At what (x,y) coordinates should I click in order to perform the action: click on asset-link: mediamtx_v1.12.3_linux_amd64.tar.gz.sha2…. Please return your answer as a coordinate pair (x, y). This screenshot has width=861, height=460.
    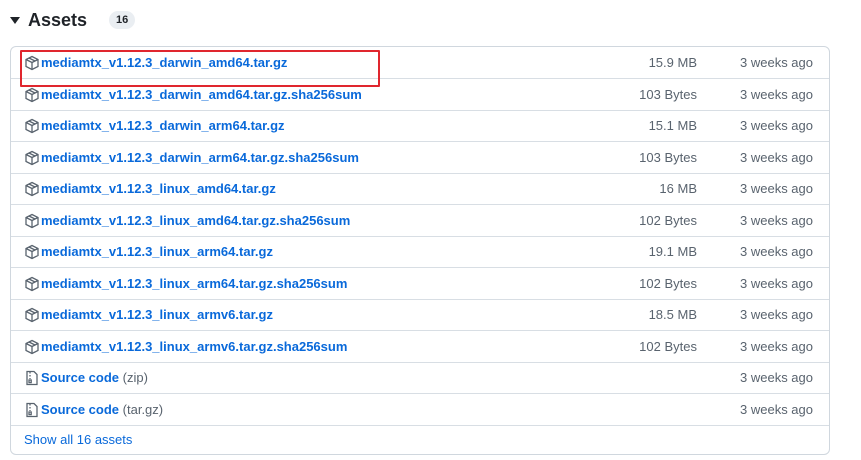
    Looking at the image, I should click on (195, 220).